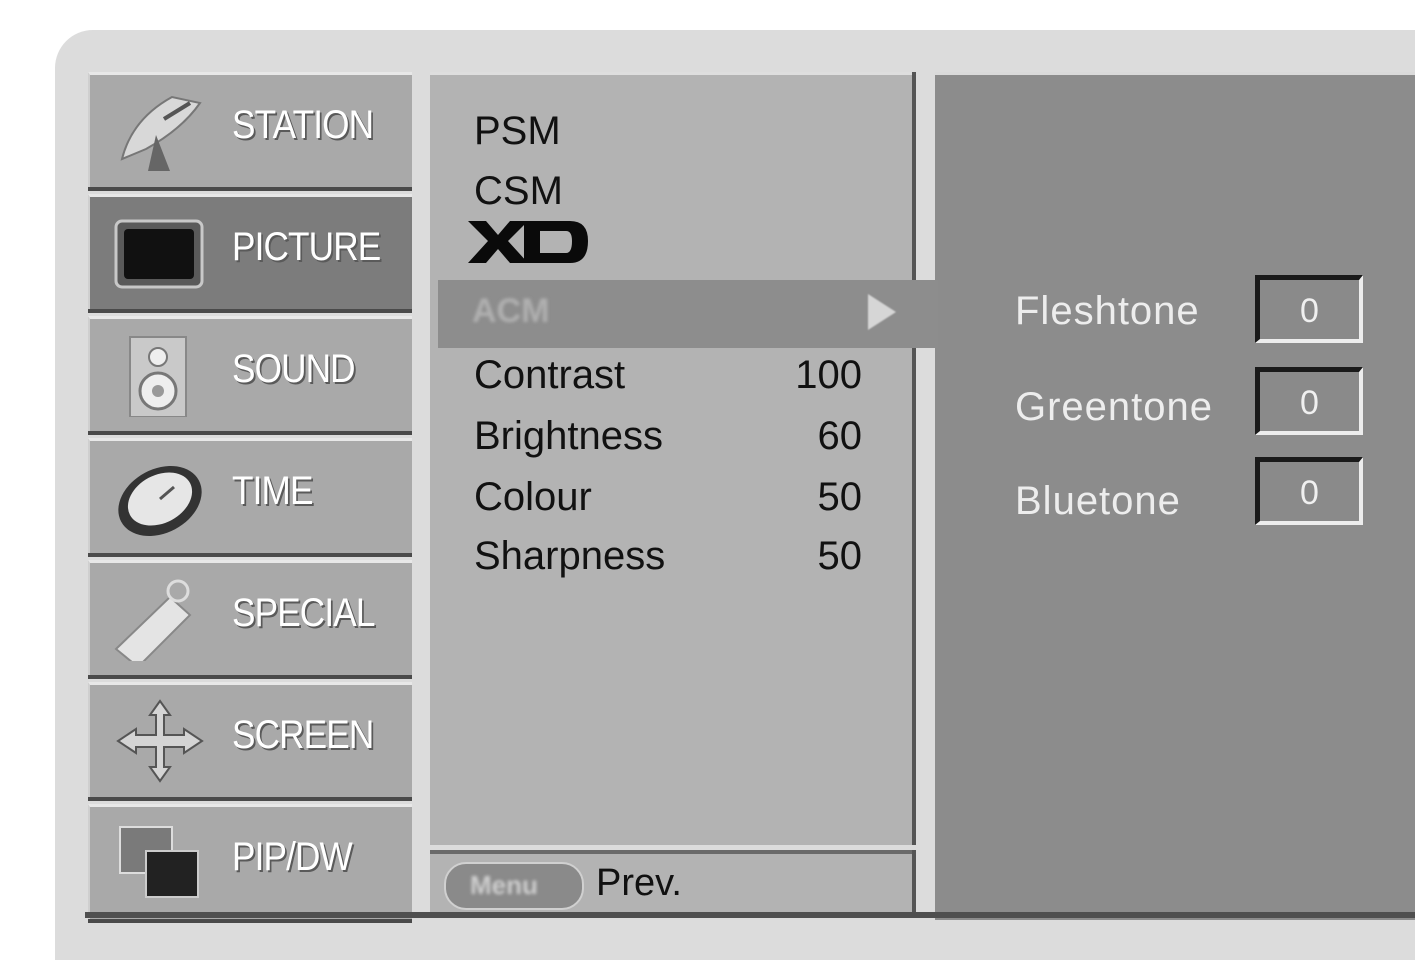  Describe the element at coordinates (160, 501) in the screenshot. I see `clock-icon` at that location.